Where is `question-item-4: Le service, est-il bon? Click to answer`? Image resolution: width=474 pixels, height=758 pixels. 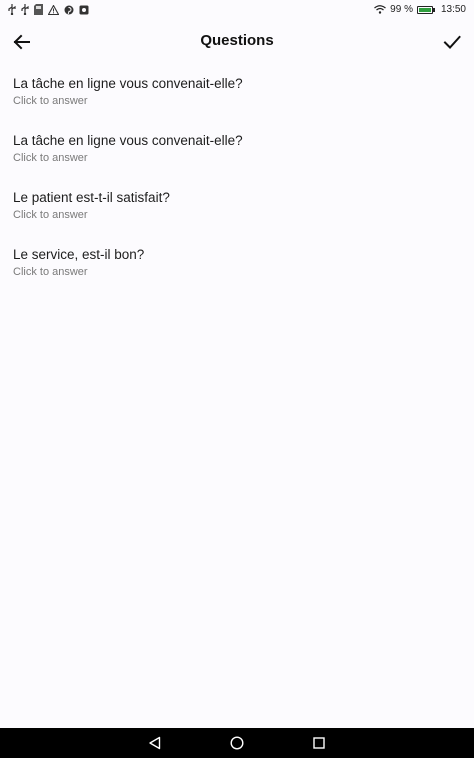
question-item-4: Le service, est-il bon? Click to answer is located at coordinates (237, 271).